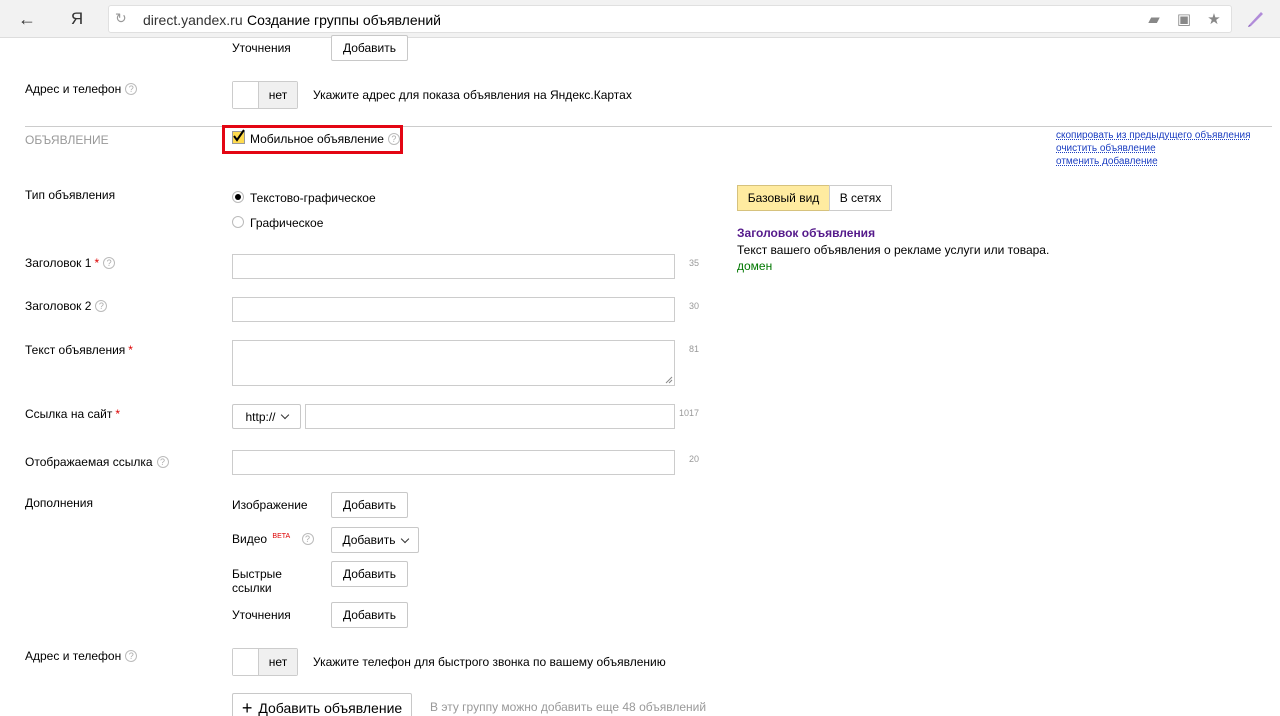 This screenshot has height=716, width=1280. I want to click on title2-label: Заголовок 2?, so click(66, 306).